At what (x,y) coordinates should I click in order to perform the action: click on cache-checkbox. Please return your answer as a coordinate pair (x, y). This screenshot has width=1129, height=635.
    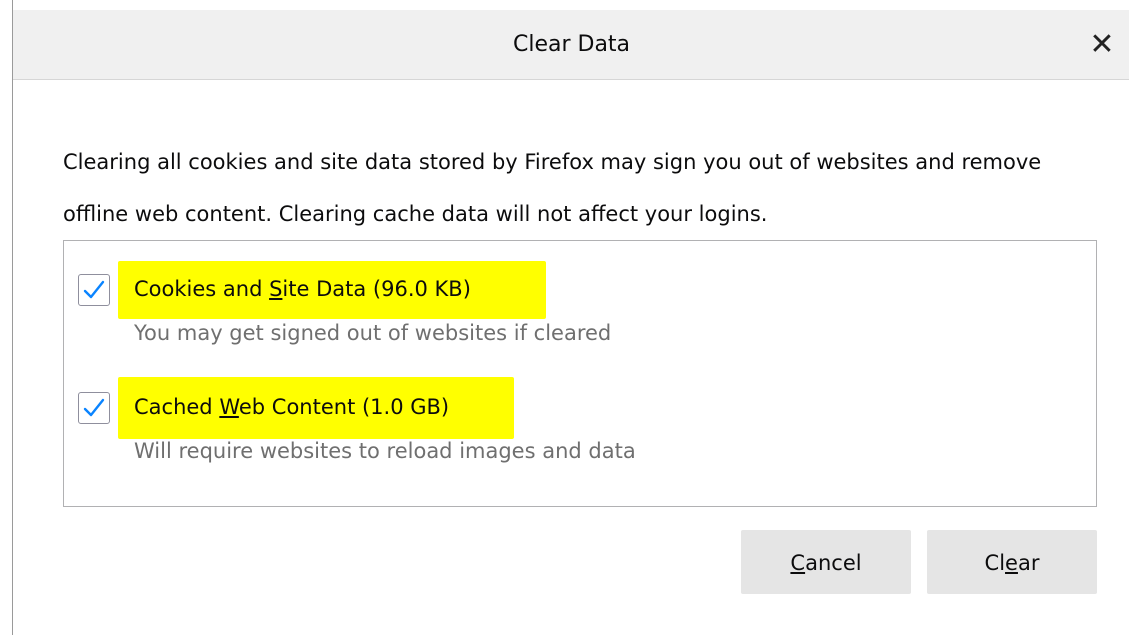
    Looking at the image, I should click on (94, 408).